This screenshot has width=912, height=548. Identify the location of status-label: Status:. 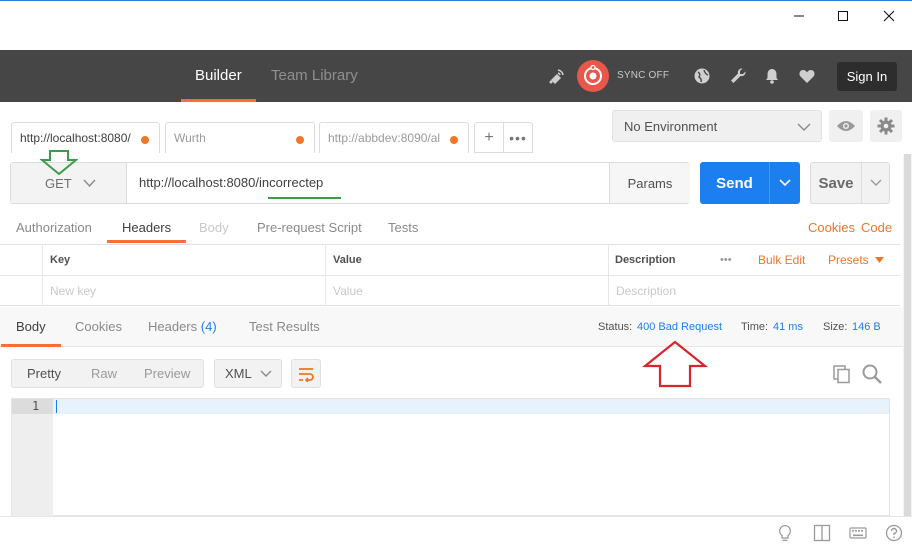
(615, 327).